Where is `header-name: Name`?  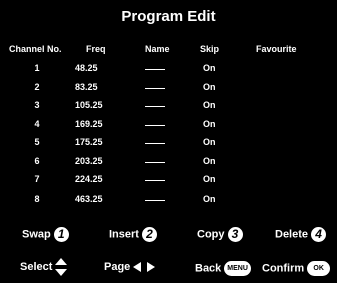 header-name: Name is located at coordinates (157, 49).